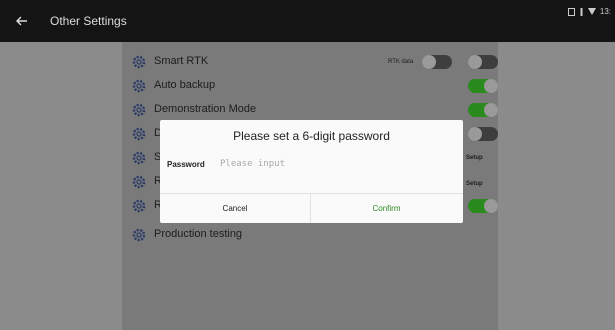 This screenshot has width=615, height=330. What do you see at coordinates (88, 21) in the screenshot?
I see `page-title: Other Settings` at bounding box center [88, 21].